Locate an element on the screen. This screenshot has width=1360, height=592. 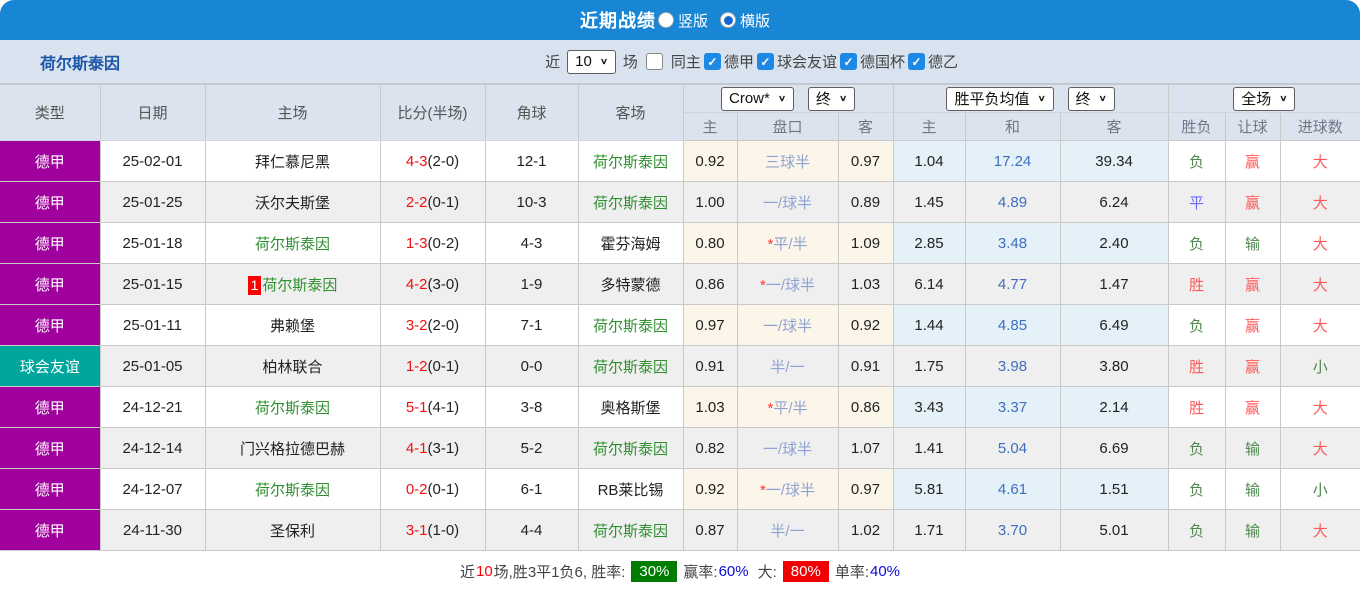
titlebar: 近期战绩 竖版 横版 is located at coordinates (680, 20).